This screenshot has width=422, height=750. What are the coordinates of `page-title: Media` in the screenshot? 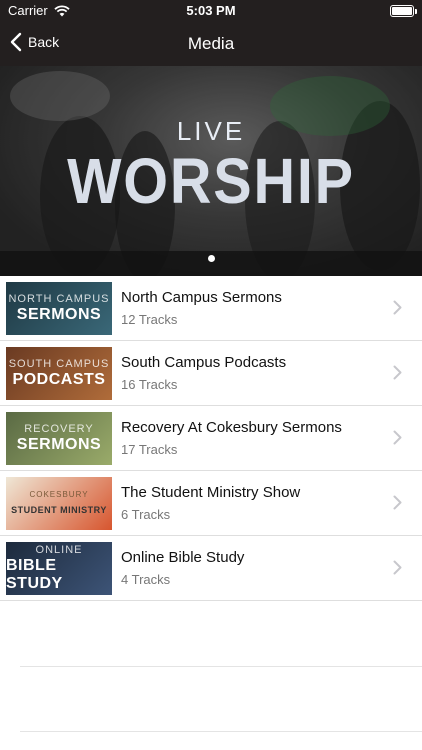 It's located at (211, 43).